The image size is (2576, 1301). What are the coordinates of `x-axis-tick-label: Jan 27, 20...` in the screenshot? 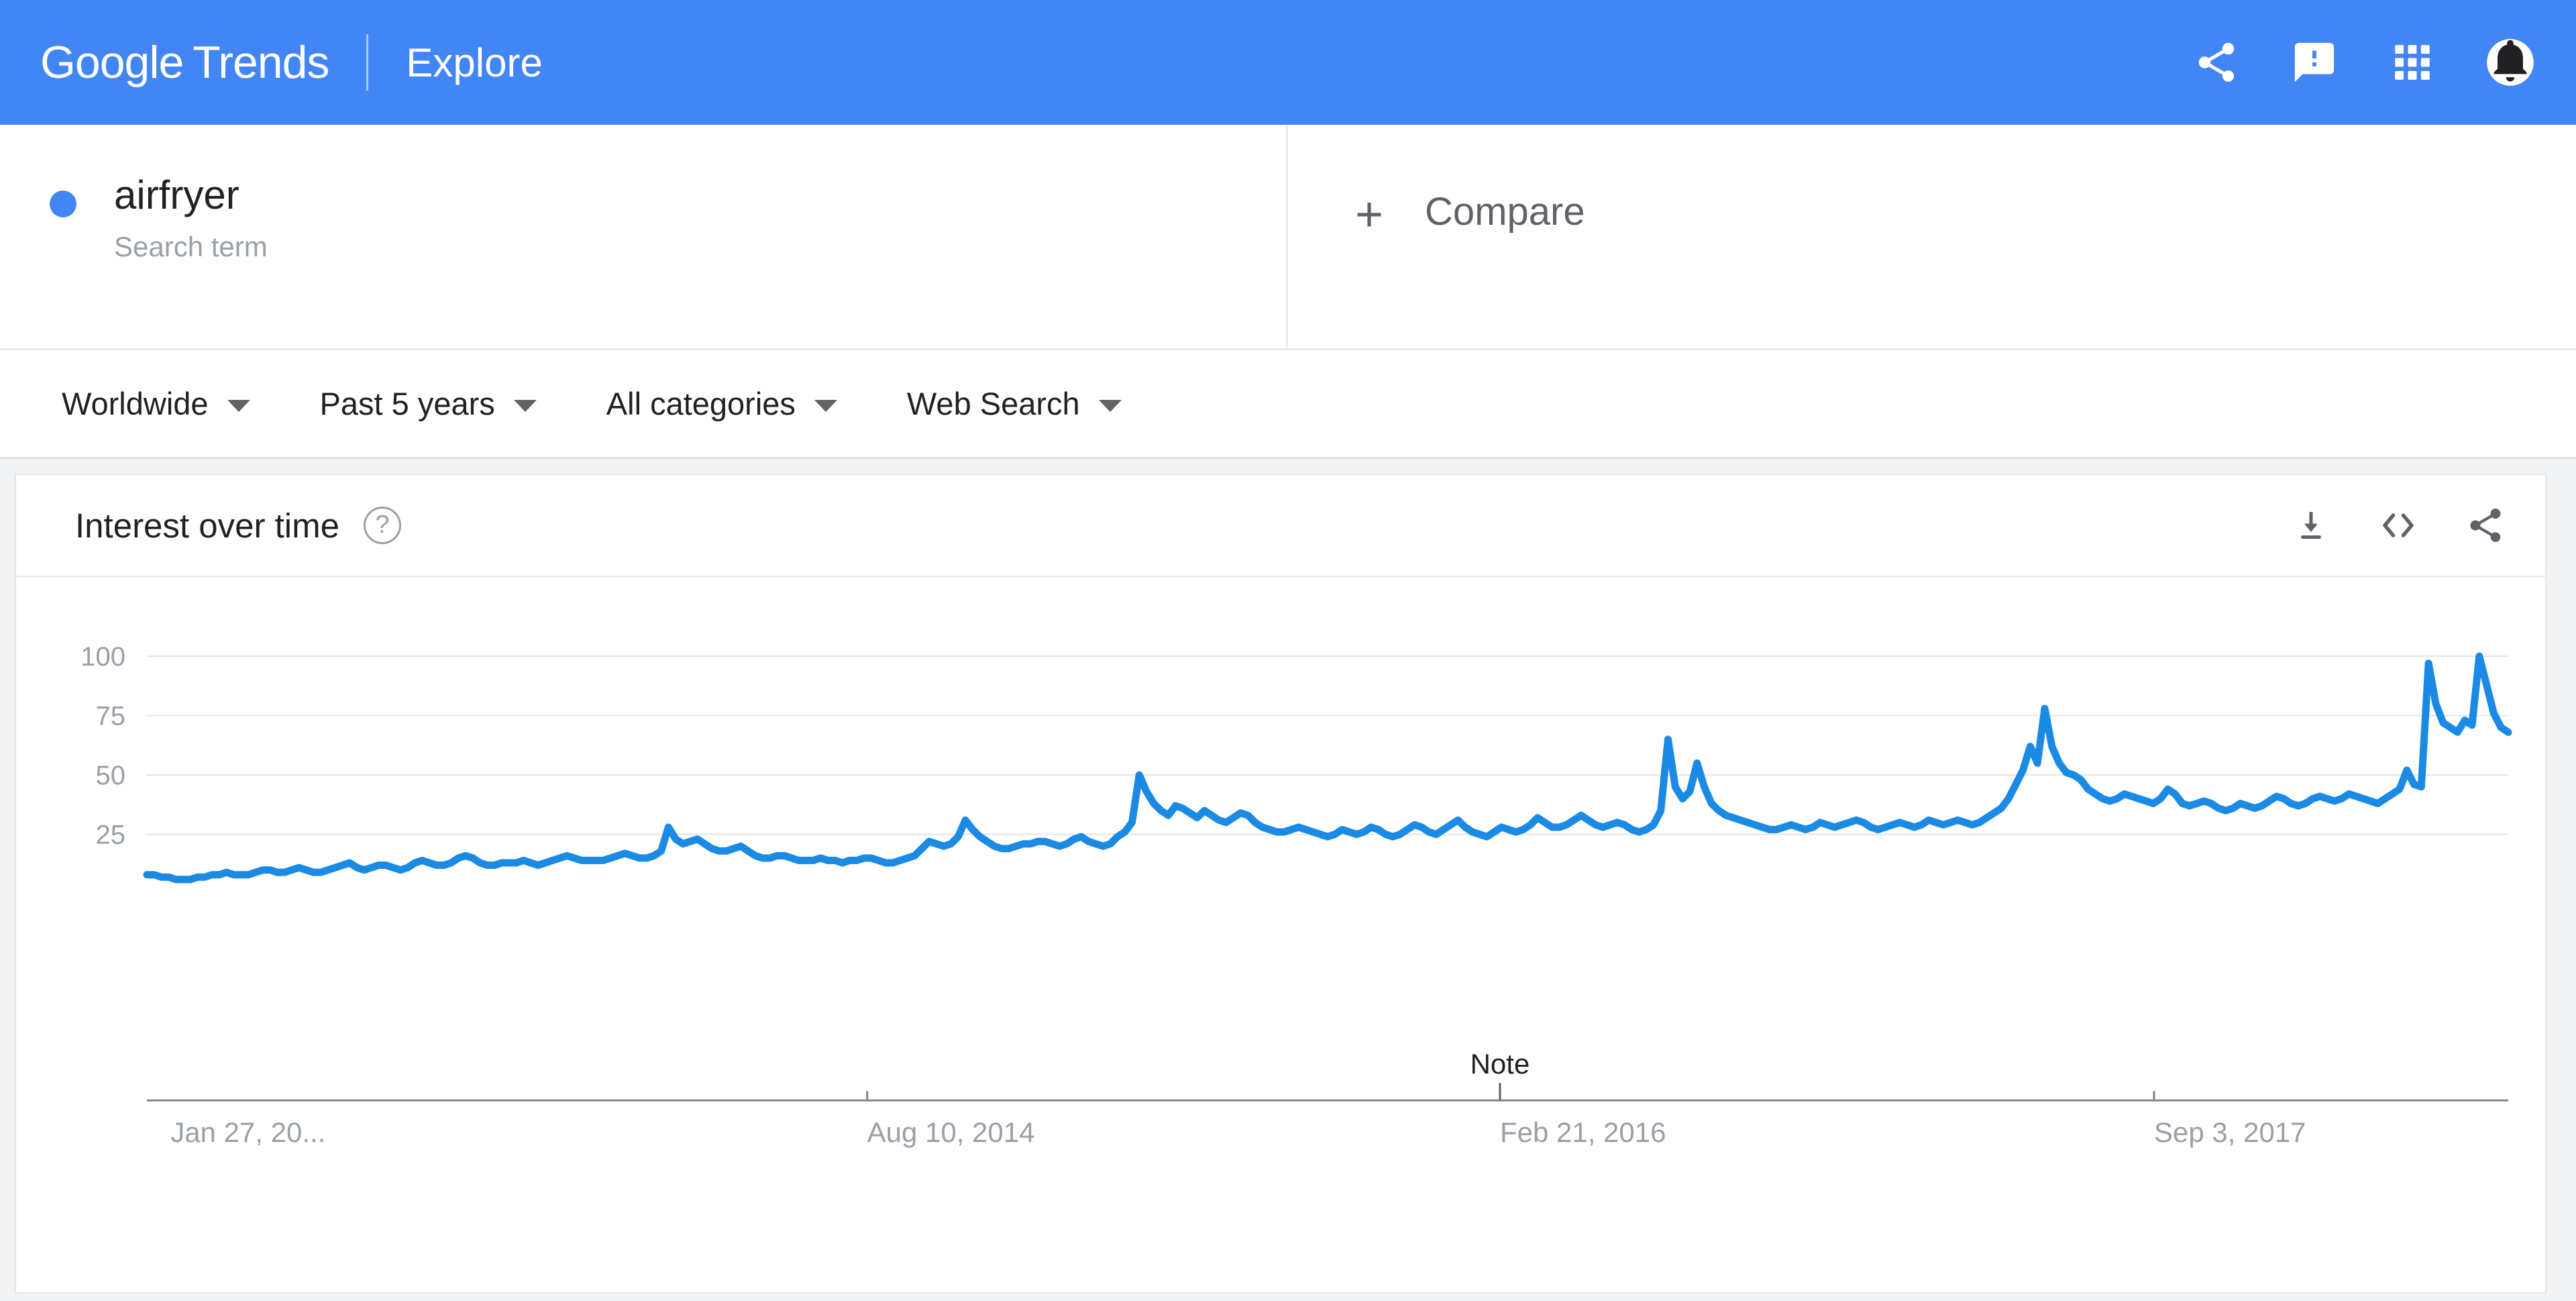 It's located at (247, 1132).